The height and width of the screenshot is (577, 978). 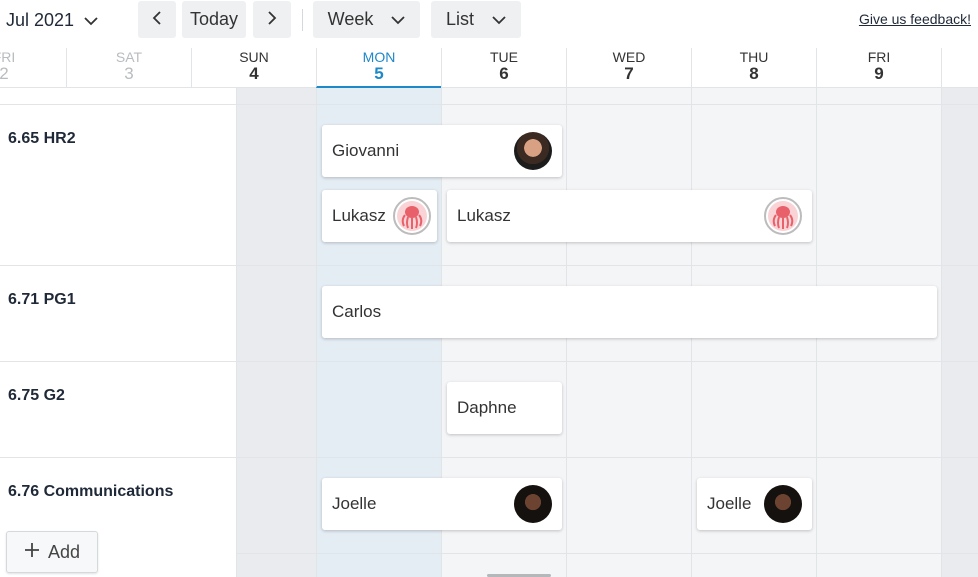 What do you see at coordinates (915, 19) in the screenshot?
I see `feedback-link: Give us feedback!` at bounding box center [915, 19].